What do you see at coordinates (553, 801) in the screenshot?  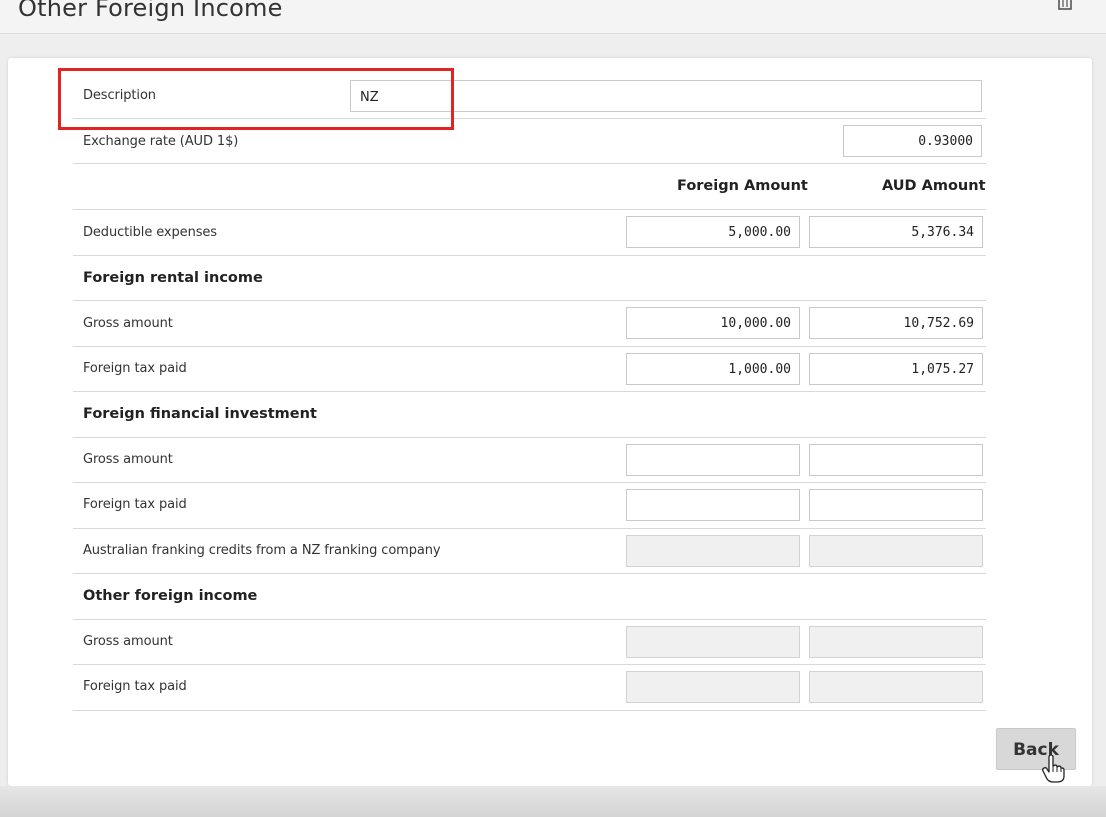 I see `bottom-shade` at bounding box center [553, 801].